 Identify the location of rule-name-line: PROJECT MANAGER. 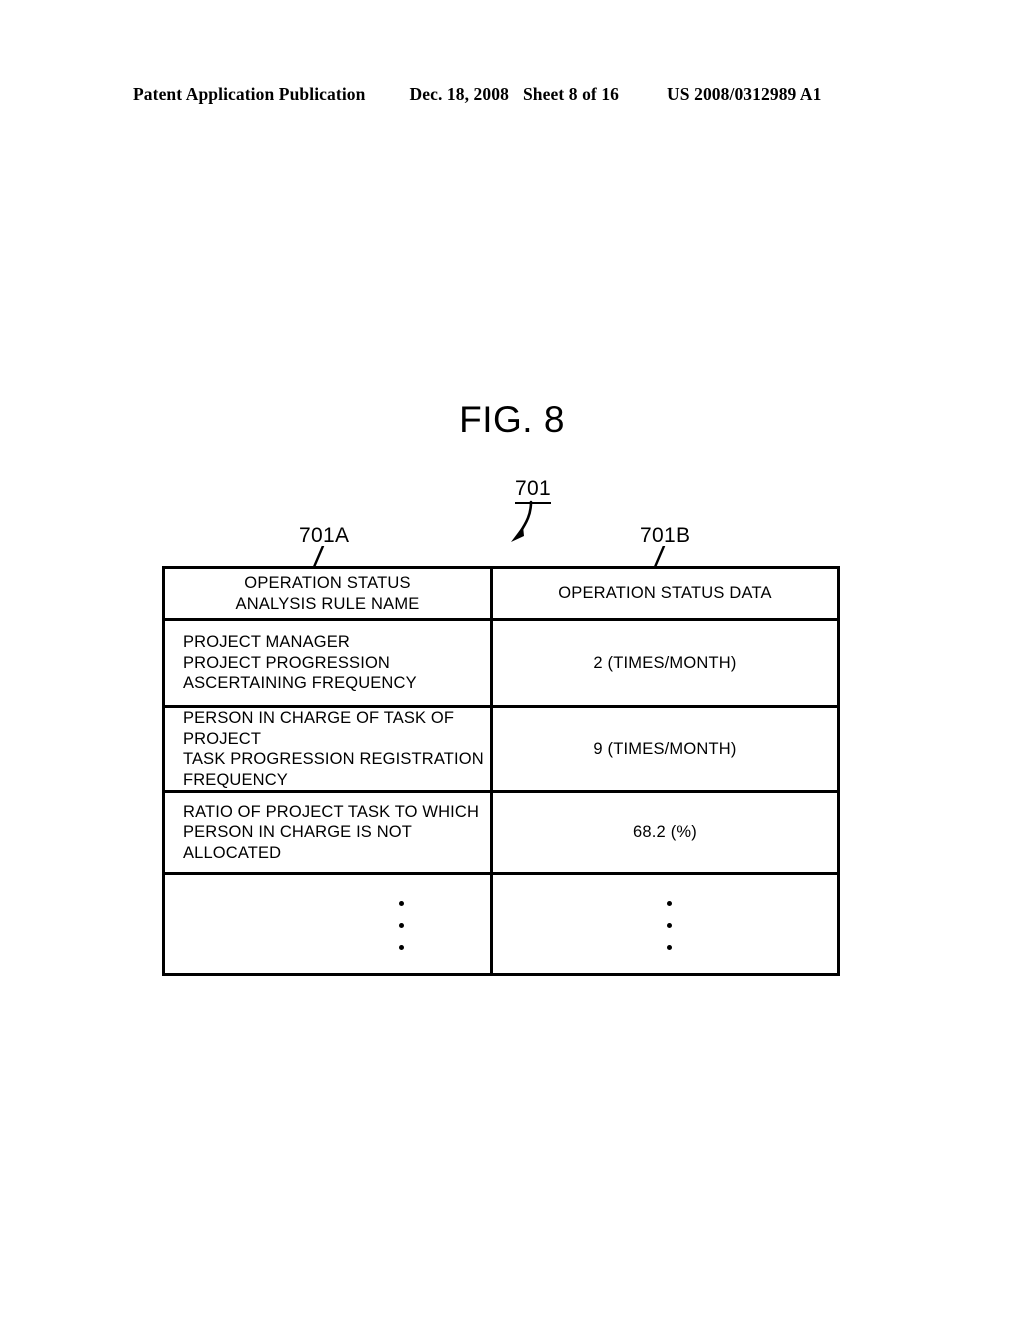
(266, 642).